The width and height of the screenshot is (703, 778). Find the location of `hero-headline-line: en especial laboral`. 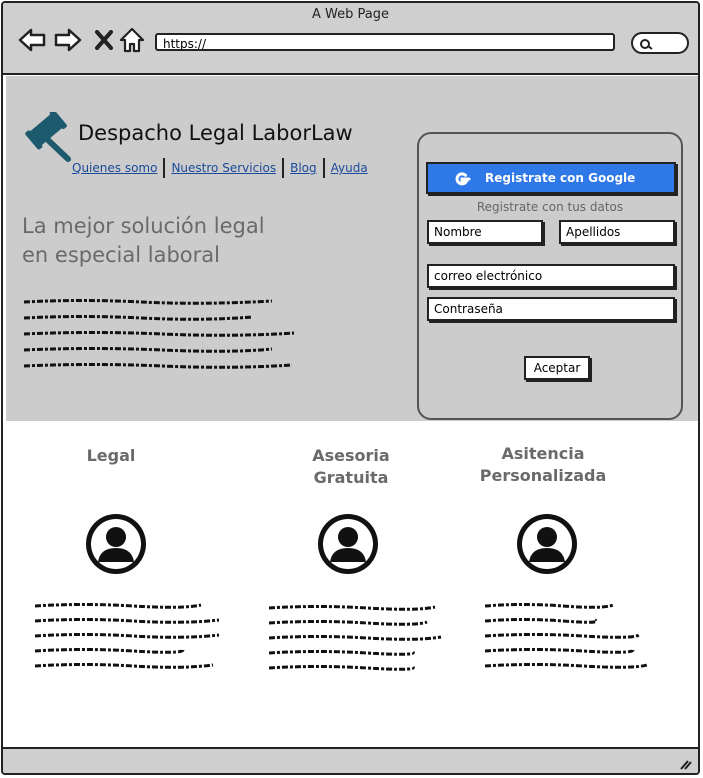

hero-headline-line: en especial laboral is located at coordinates (121, 255).